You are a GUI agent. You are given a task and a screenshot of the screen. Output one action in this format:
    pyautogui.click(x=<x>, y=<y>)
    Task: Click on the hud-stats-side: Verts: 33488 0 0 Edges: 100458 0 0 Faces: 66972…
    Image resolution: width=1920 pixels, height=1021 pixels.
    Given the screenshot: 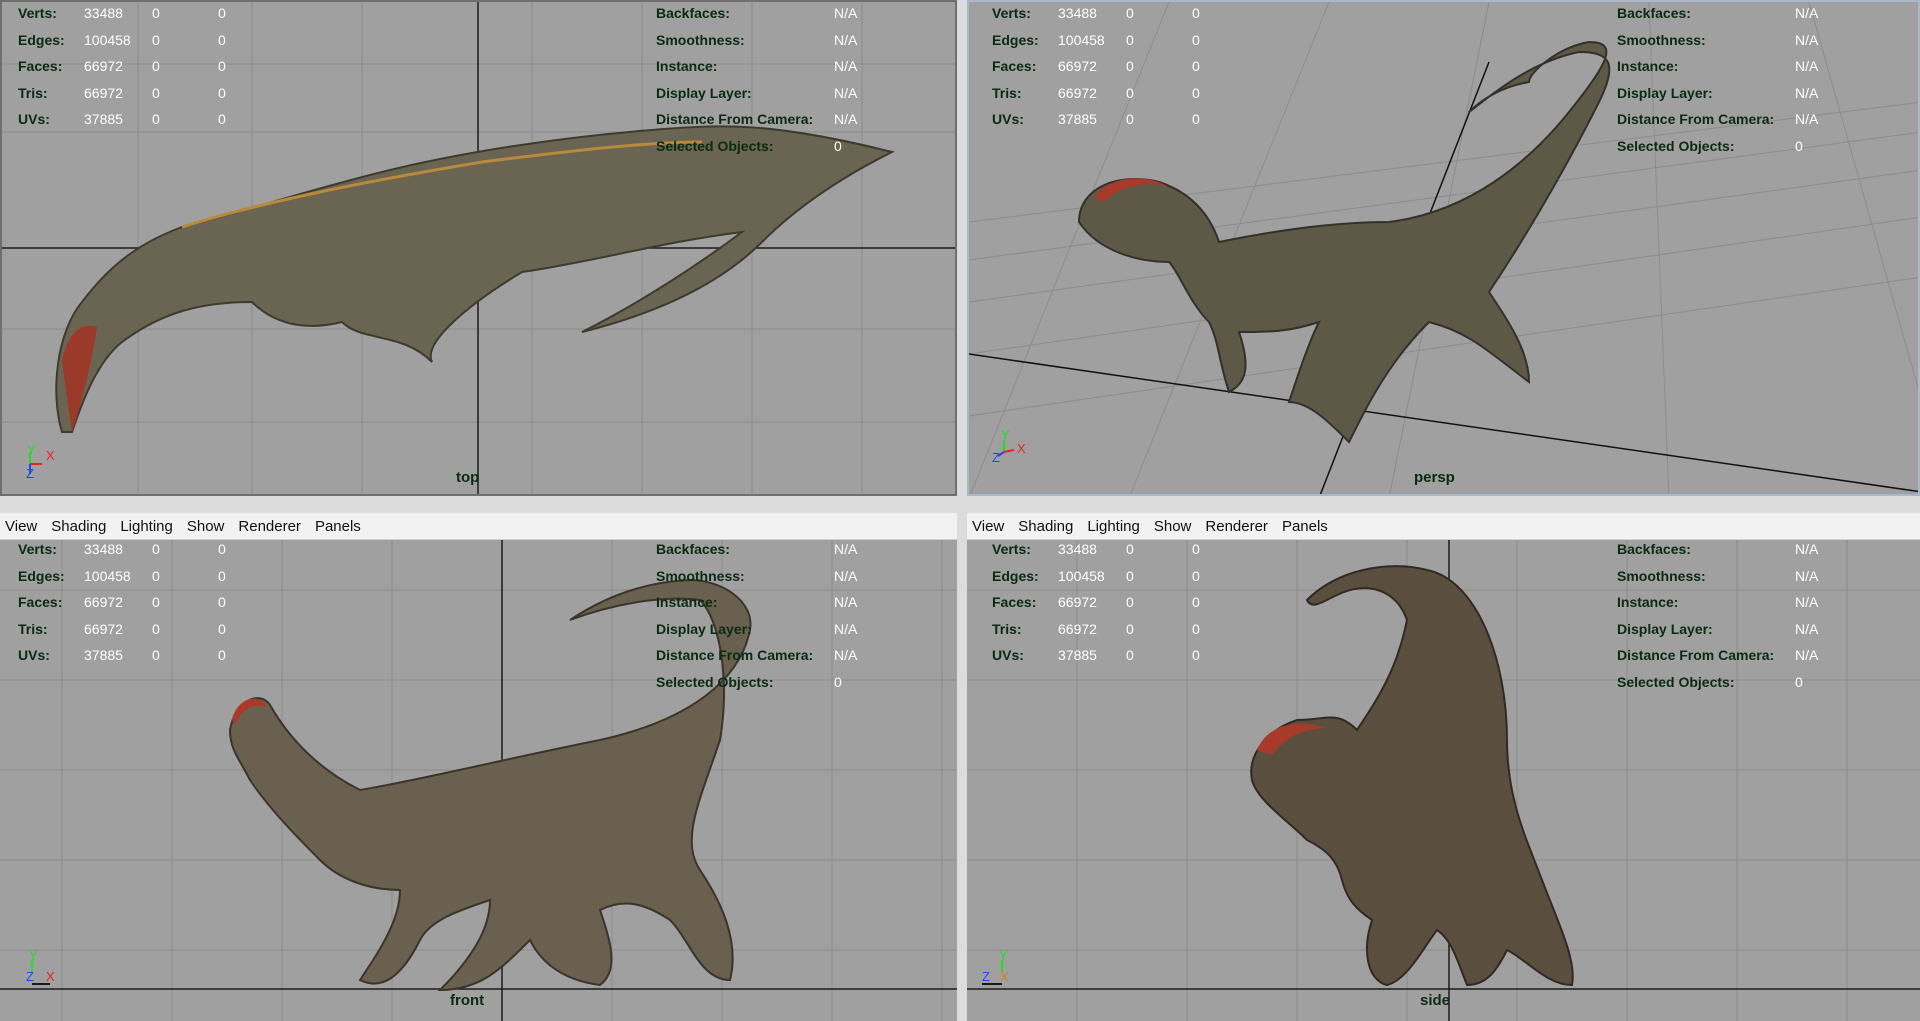 What is the action you would take?
    pyautogui.click(x=1125, y=602)
    